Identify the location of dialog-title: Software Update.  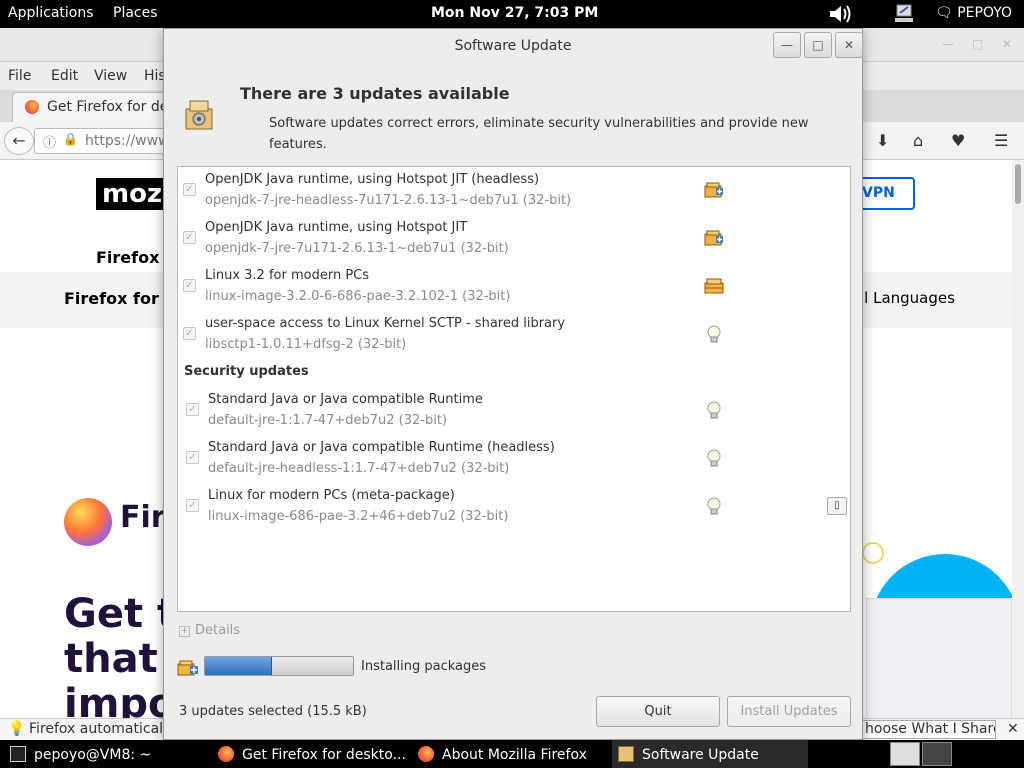
(513, 46).